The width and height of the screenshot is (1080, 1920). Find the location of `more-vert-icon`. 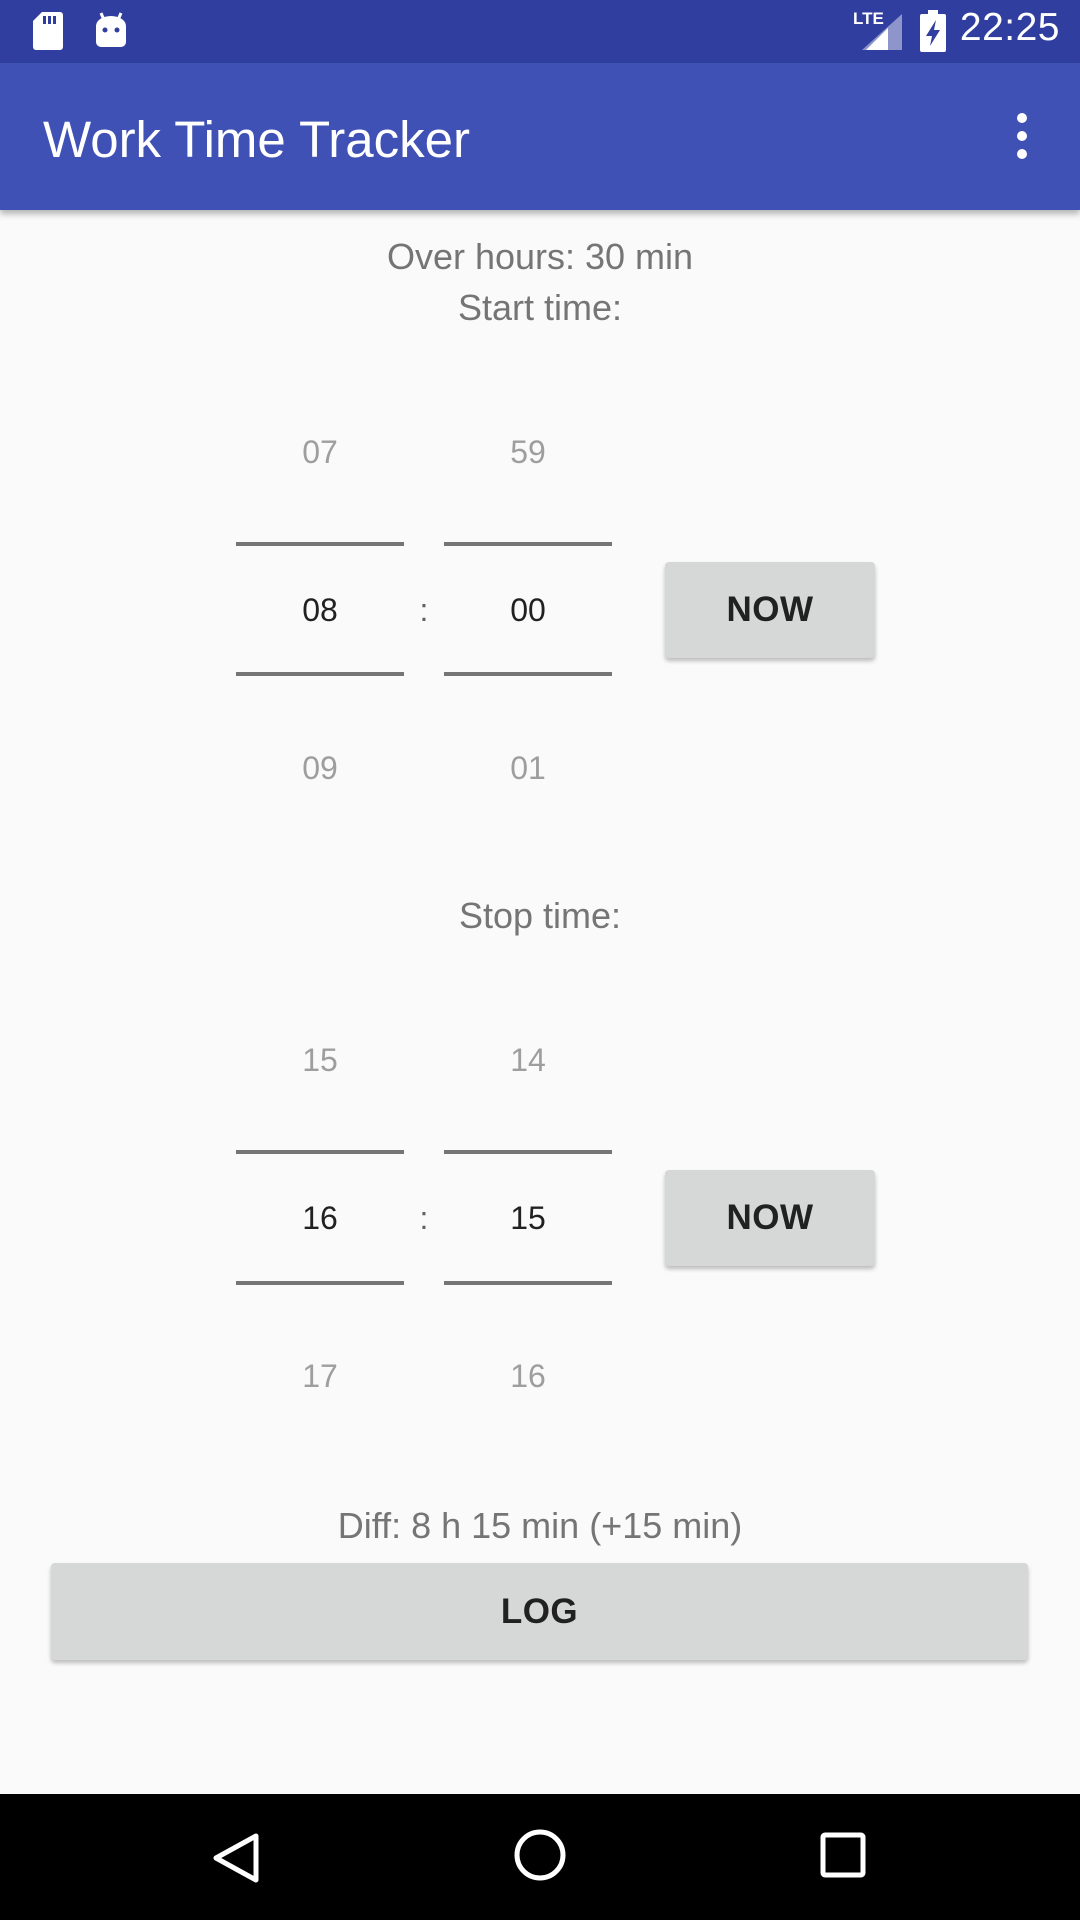

more-vert-icon is located at coordinates (1022, 137).